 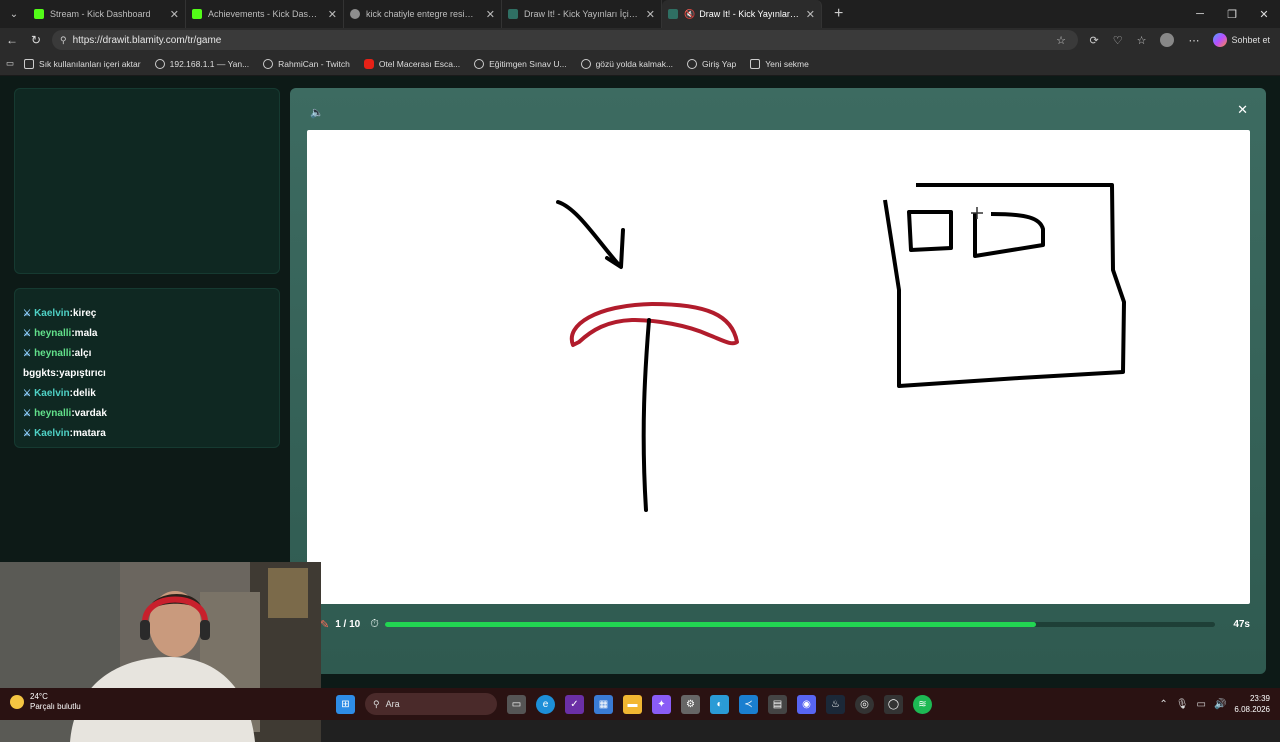 I want to click on browser-tab-achievements: Achievements - Kick Dashboard ✕, so click(x=265, y=14).